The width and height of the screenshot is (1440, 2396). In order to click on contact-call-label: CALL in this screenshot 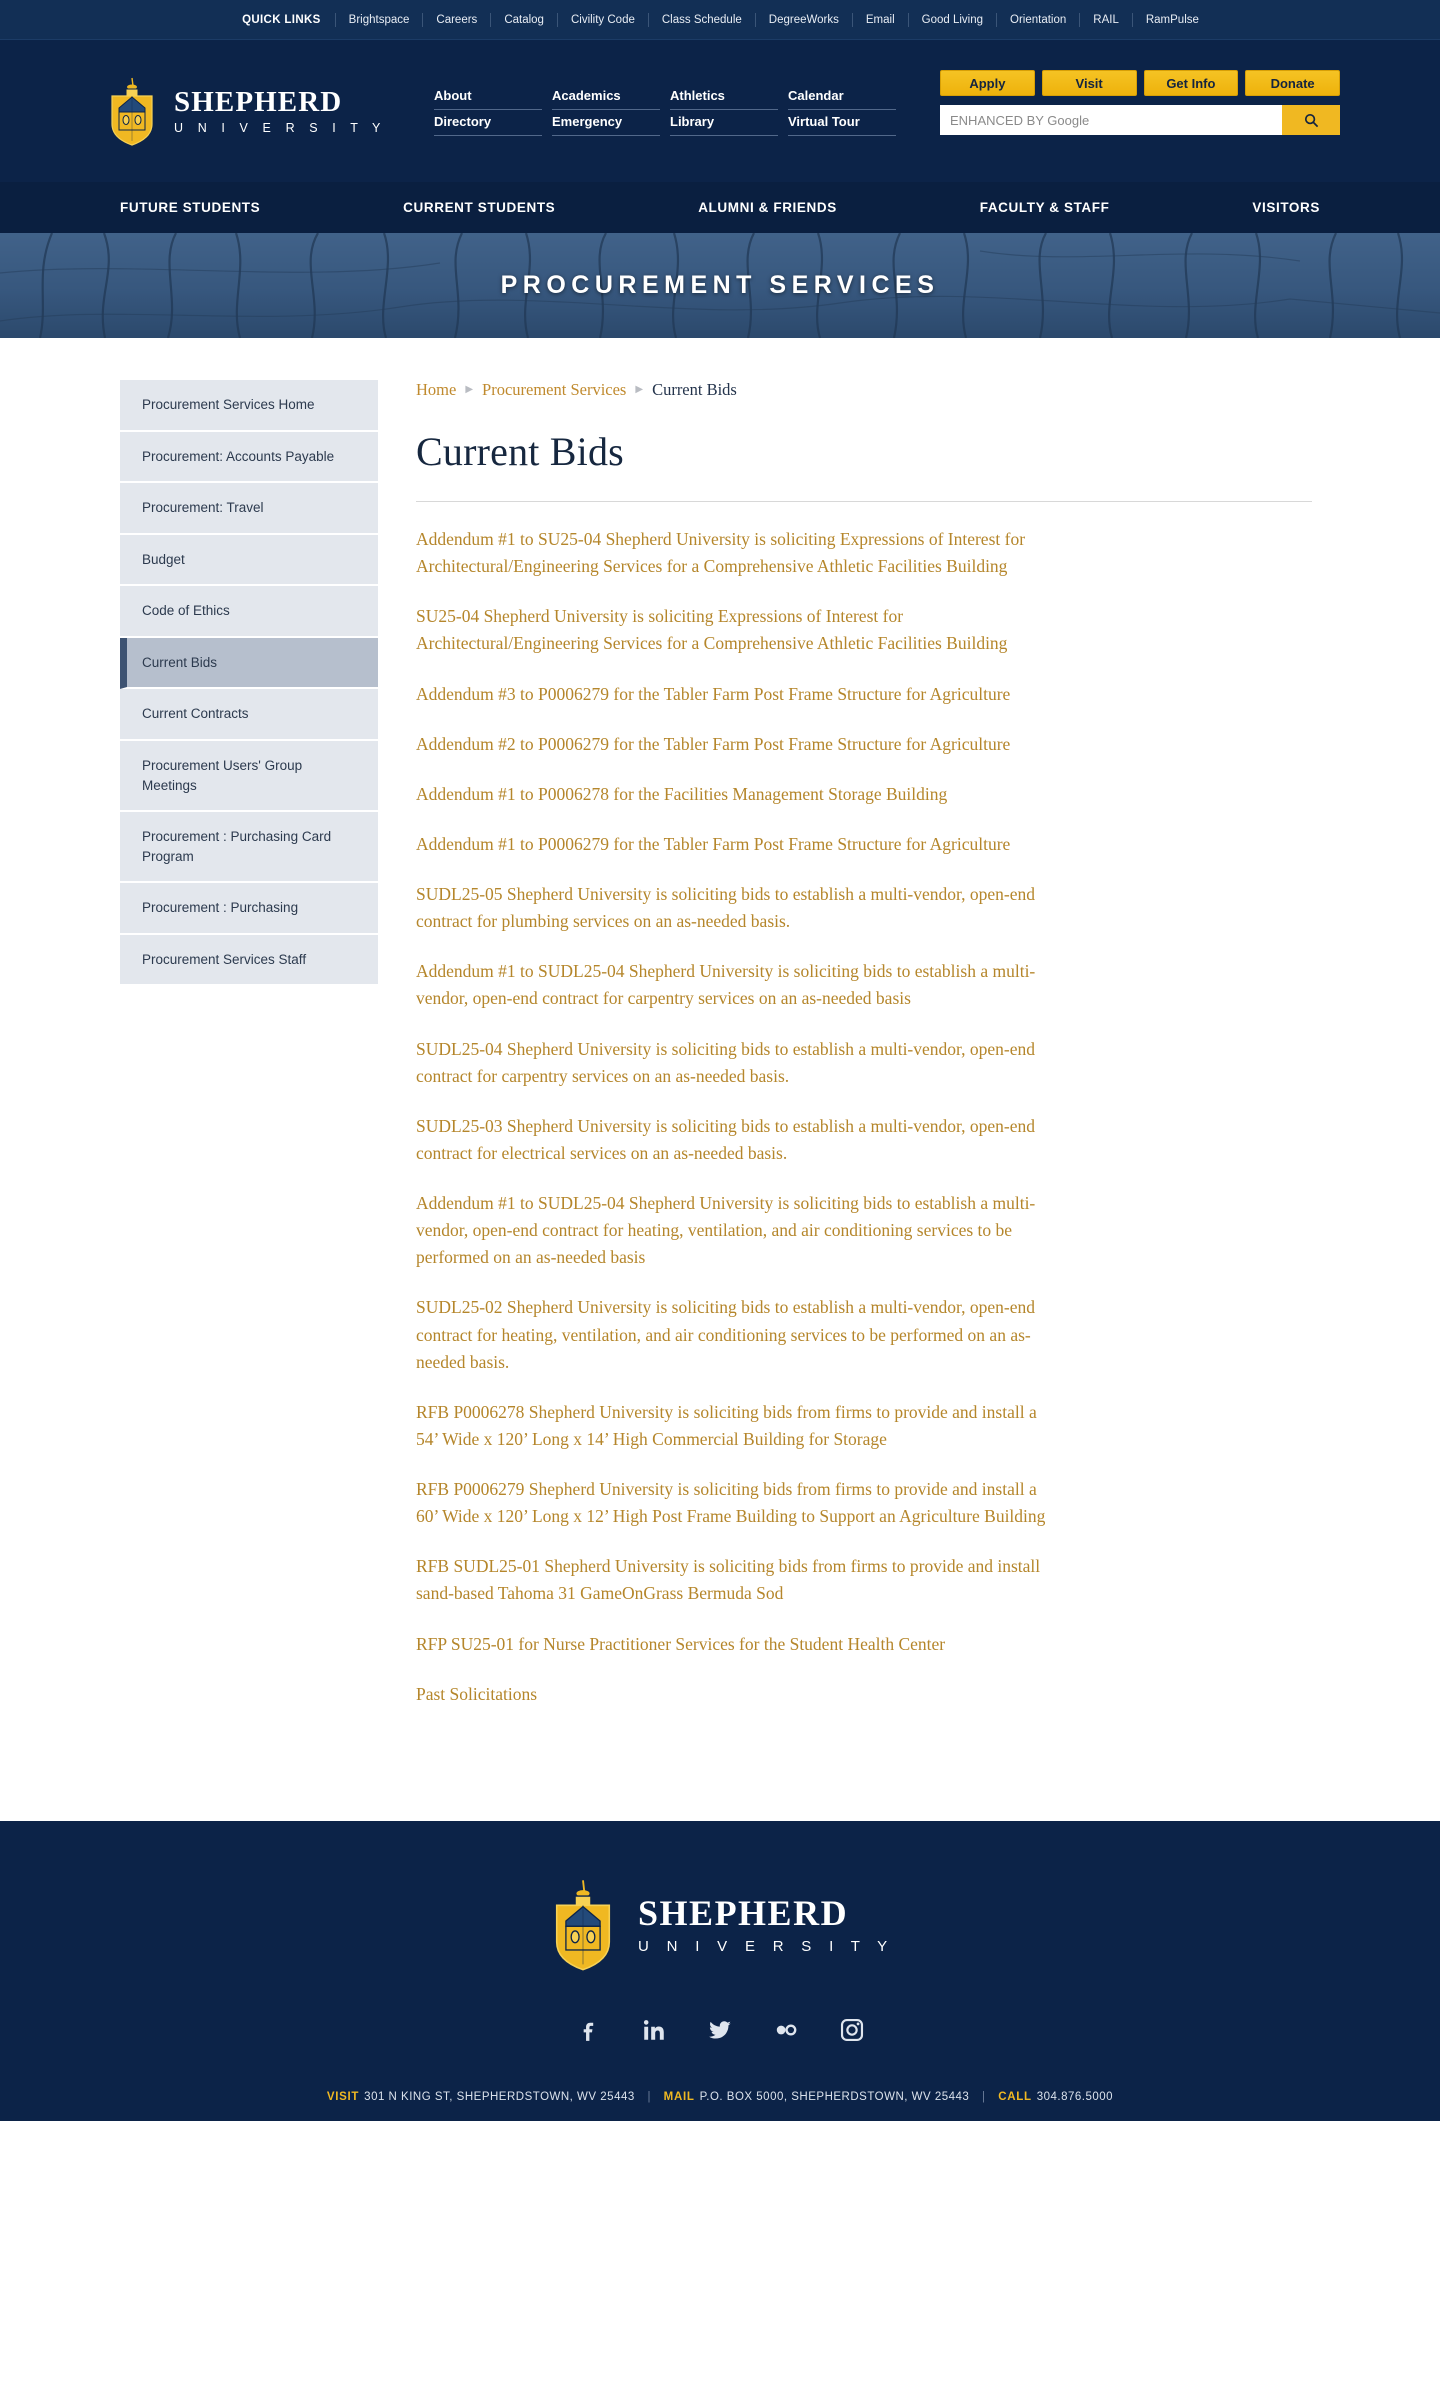, I will do `click(1015, 2096)`.